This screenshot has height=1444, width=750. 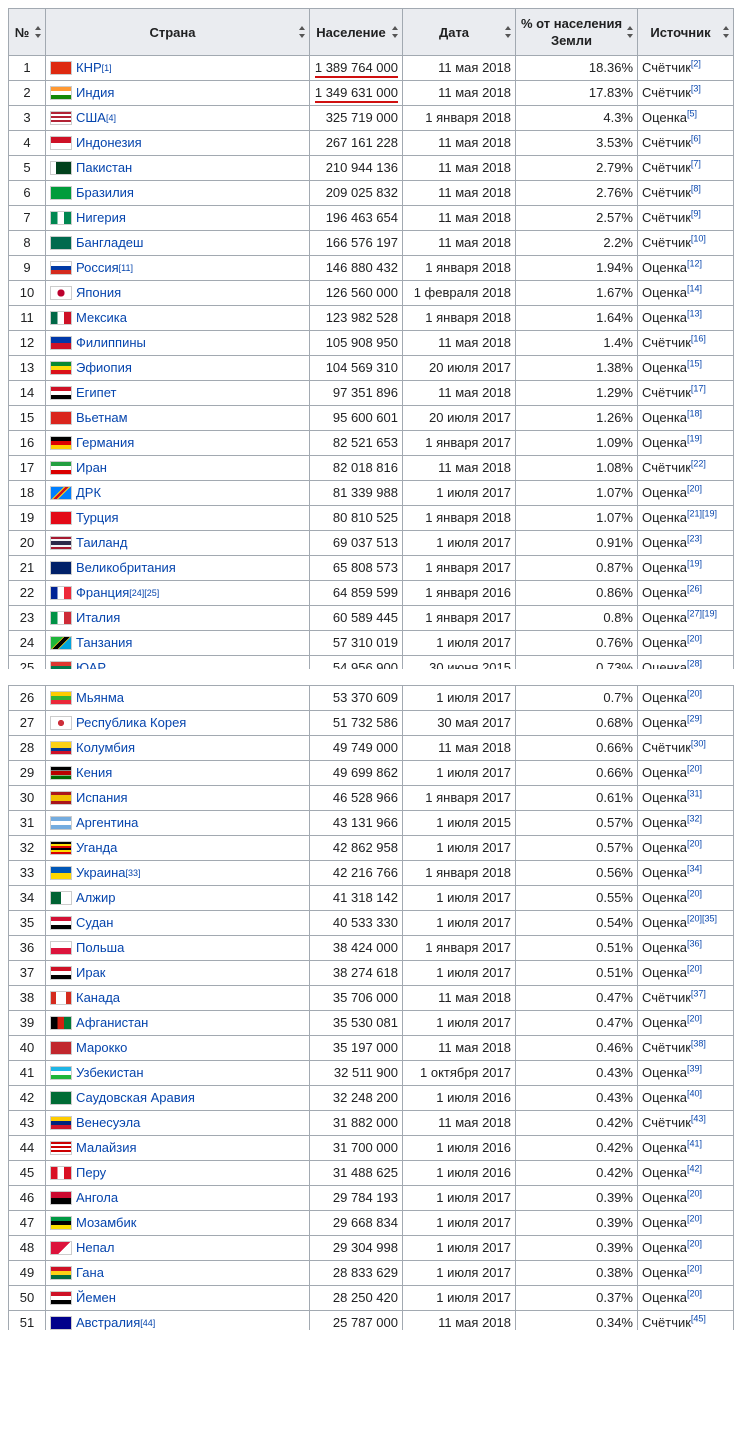 What do you see at coordinates (696, 214) in the screenshot?
I see `citation-link: [9]` at bounding box center [696, 214].